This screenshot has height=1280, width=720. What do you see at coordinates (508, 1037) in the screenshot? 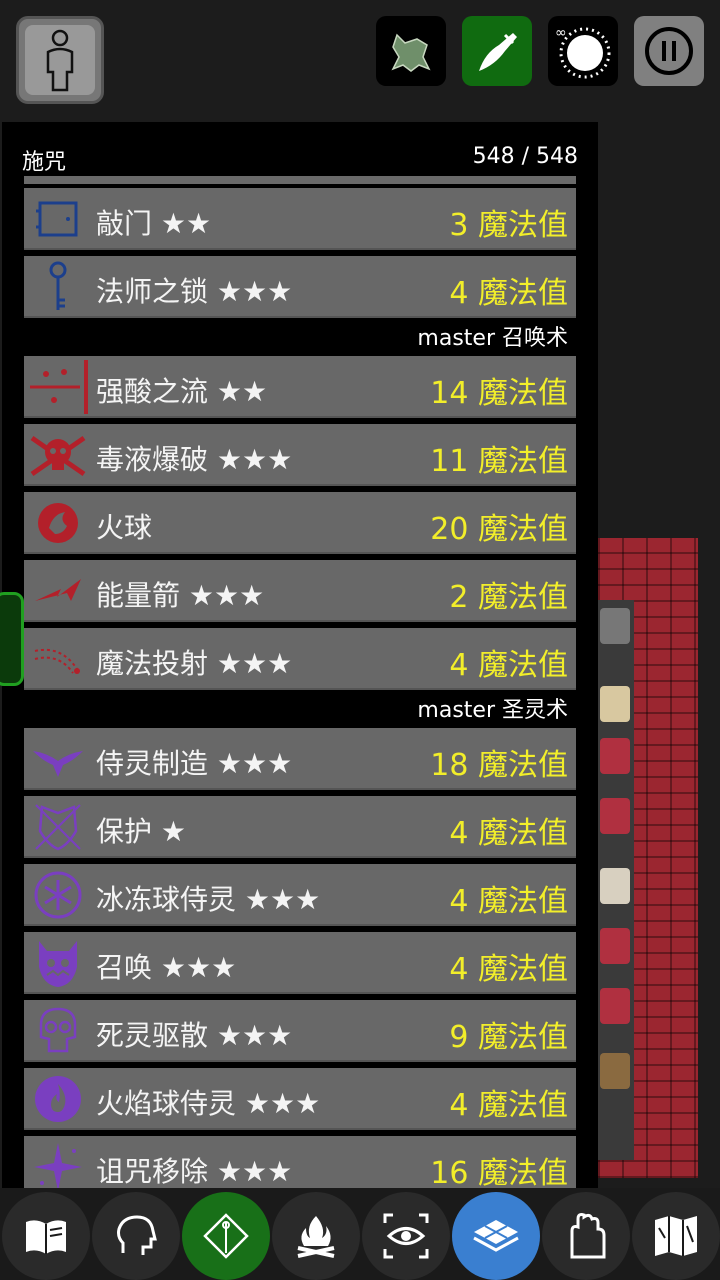
I see `spell-cost: 9 魔法值` at bounding box center [508, 1037].